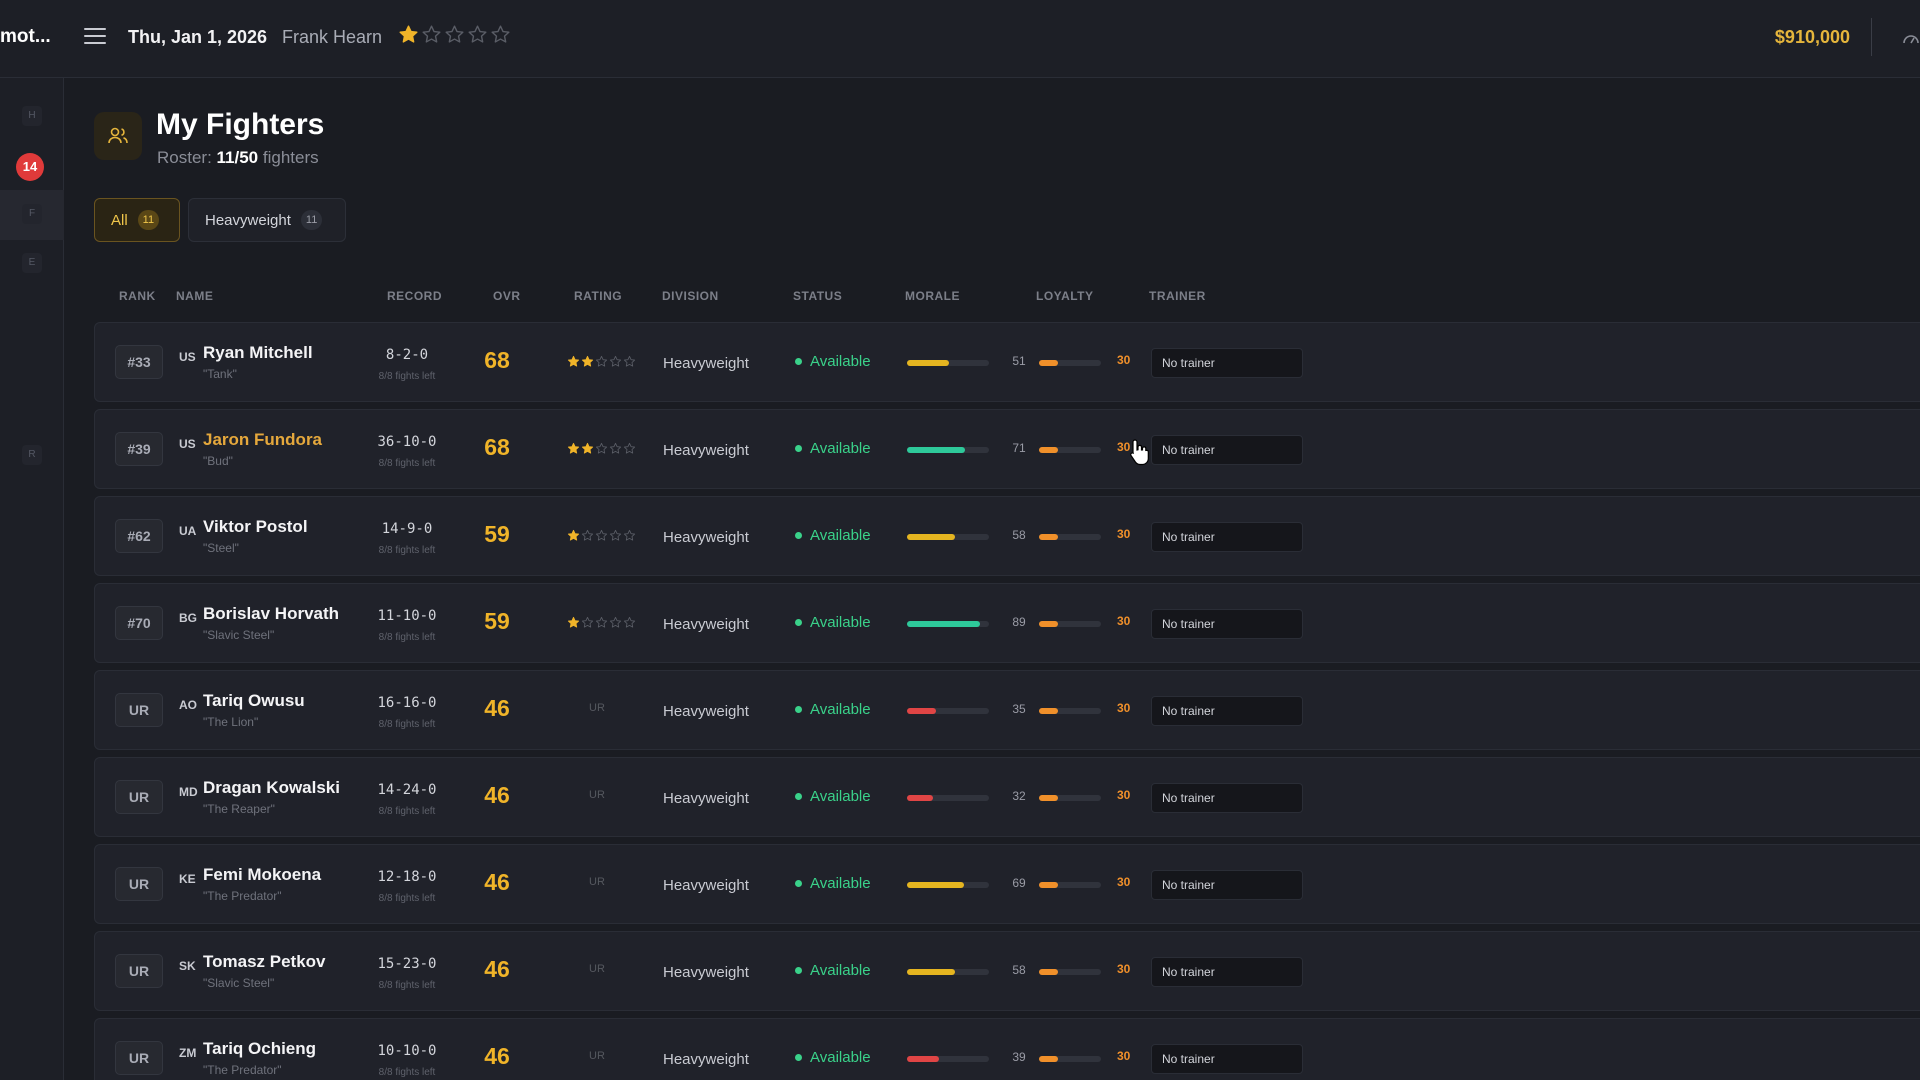 The image size is (1920, 1080). I want to click on morale-value: 35, so click(1019, 709).